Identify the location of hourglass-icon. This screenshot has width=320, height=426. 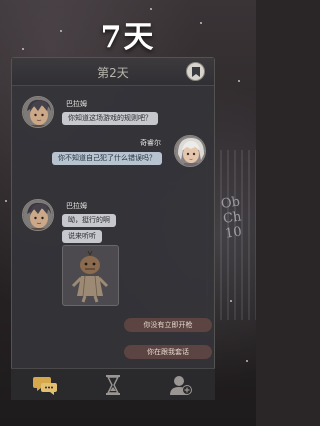
(113, 385).